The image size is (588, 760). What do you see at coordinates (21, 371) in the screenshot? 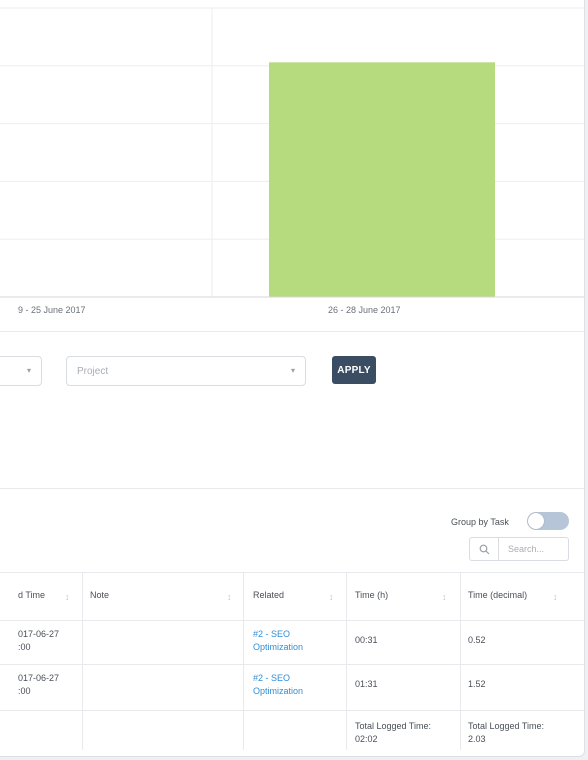
I see `filter-select: ▾` at bounding box center [21, 371].